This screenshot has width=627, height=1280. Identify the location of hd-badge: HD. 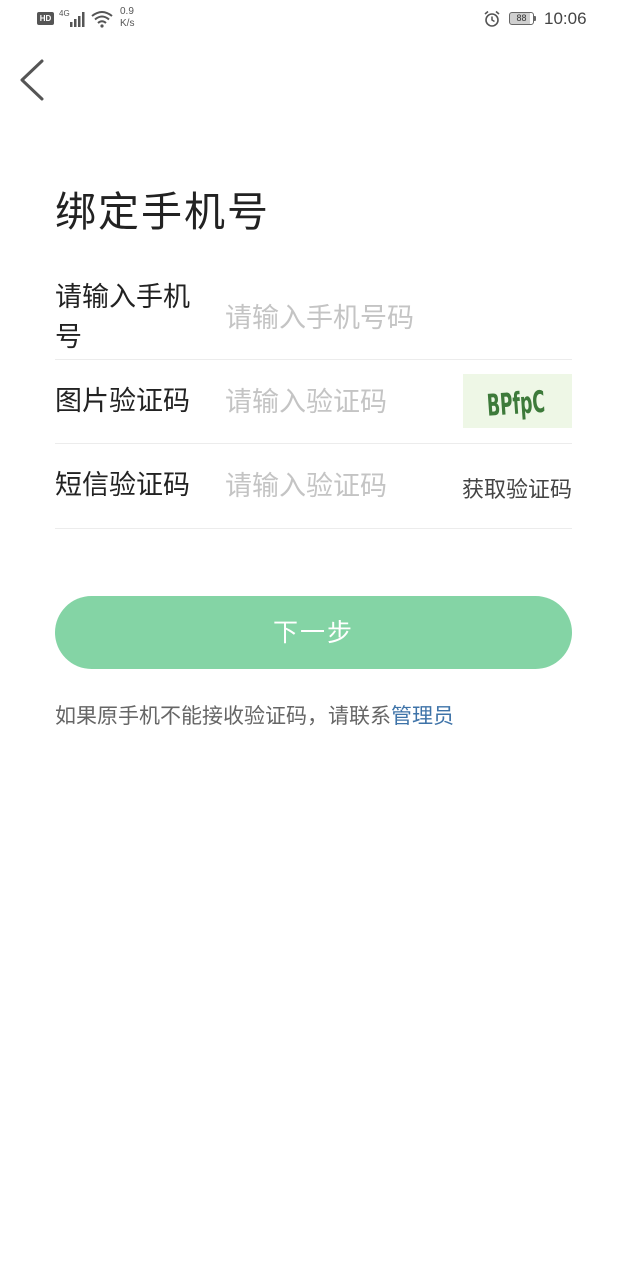
(45, 18).